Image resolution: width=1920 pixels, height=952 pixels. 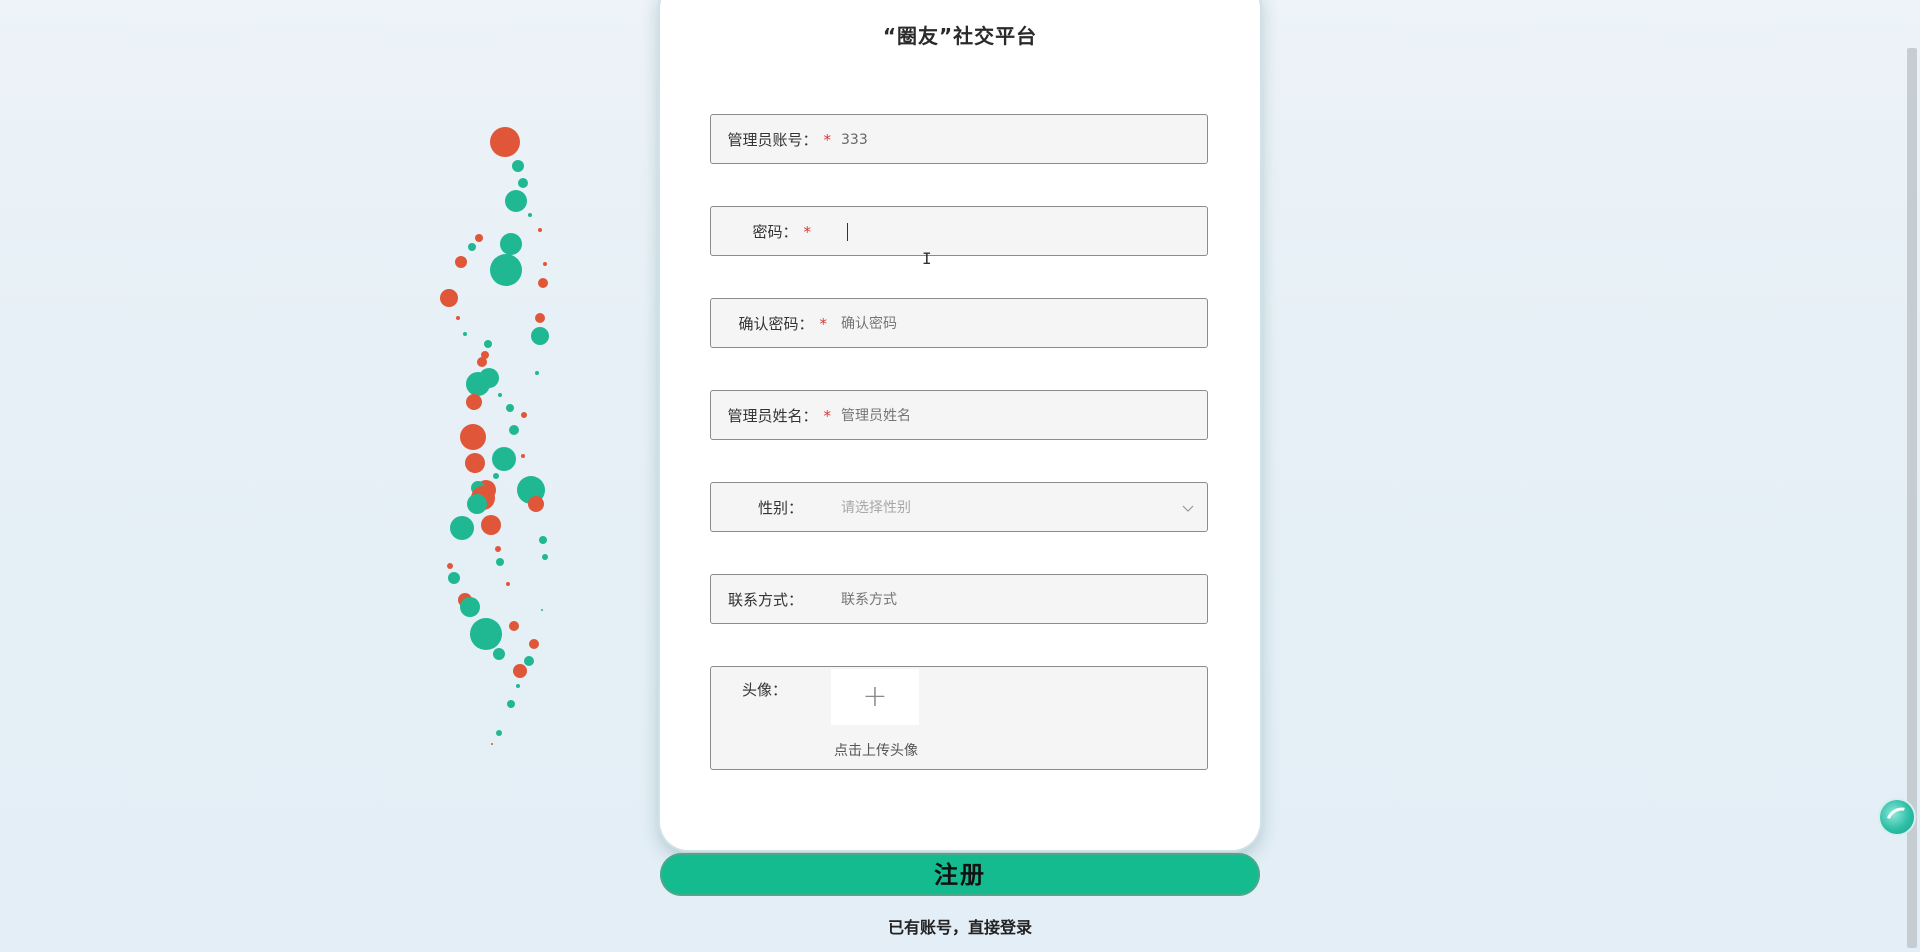 What do you see at coordinates (764, 690) in the screenshot?
I see `avatar-label: 头像：` at bounding box center [764, 690].